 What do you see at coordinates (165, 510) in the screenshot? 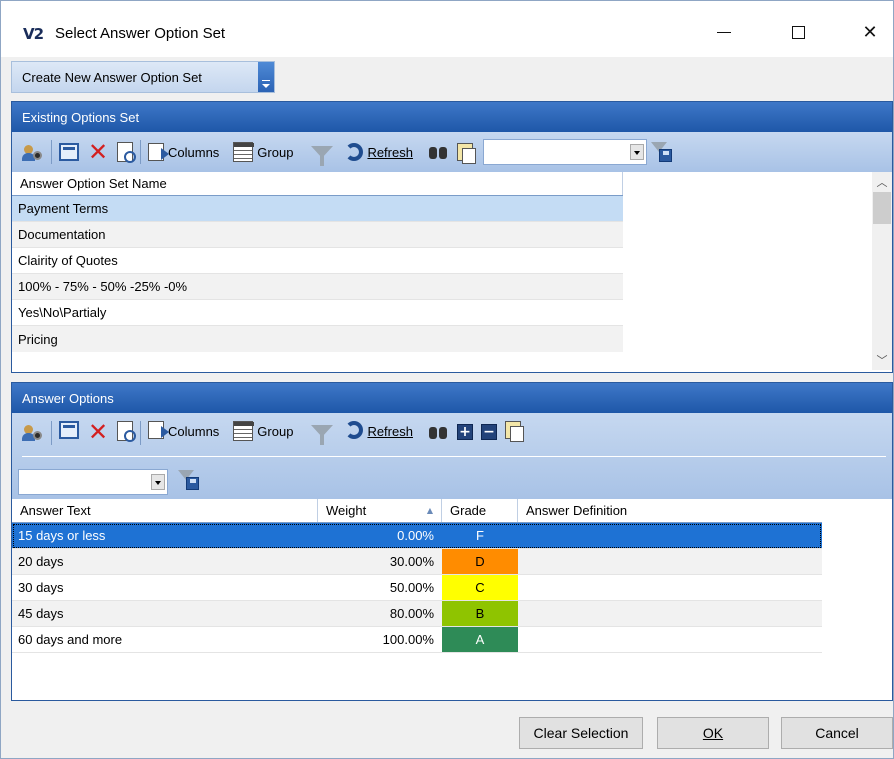
I see `column-header-answer-text: Answer Text` at bounding box center [165, 510].